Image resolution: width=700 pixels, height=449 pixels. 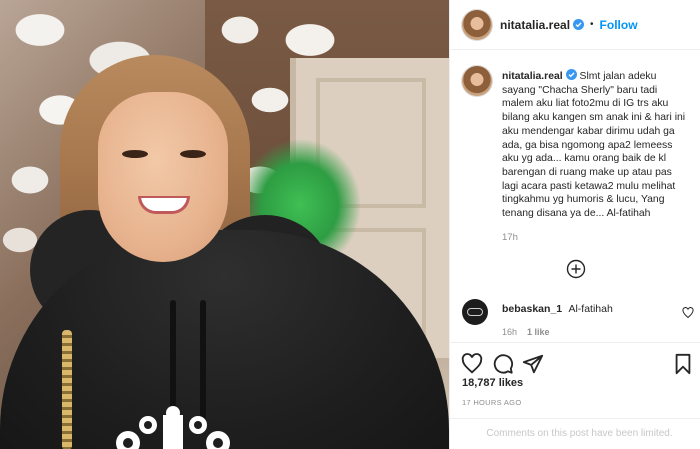 I want to click on comment-text: Al-fatihah, so click(x=590, y=309).